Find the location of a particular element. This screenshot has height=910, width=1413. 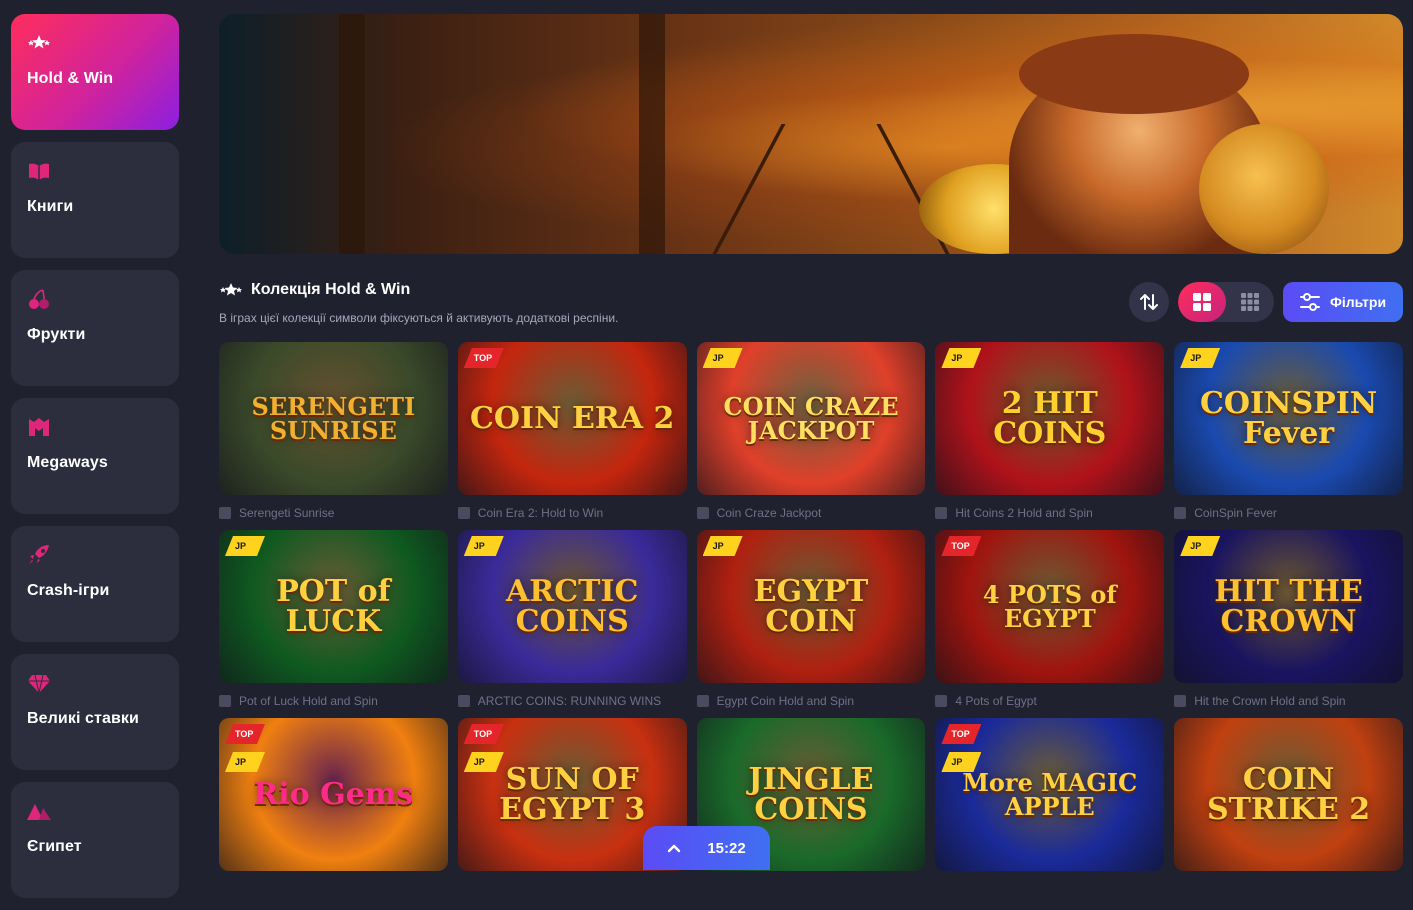

game-card: COIN CRAZE JACKPOT JP Coin Craze Jackpot is located at coordinates (811, 436).